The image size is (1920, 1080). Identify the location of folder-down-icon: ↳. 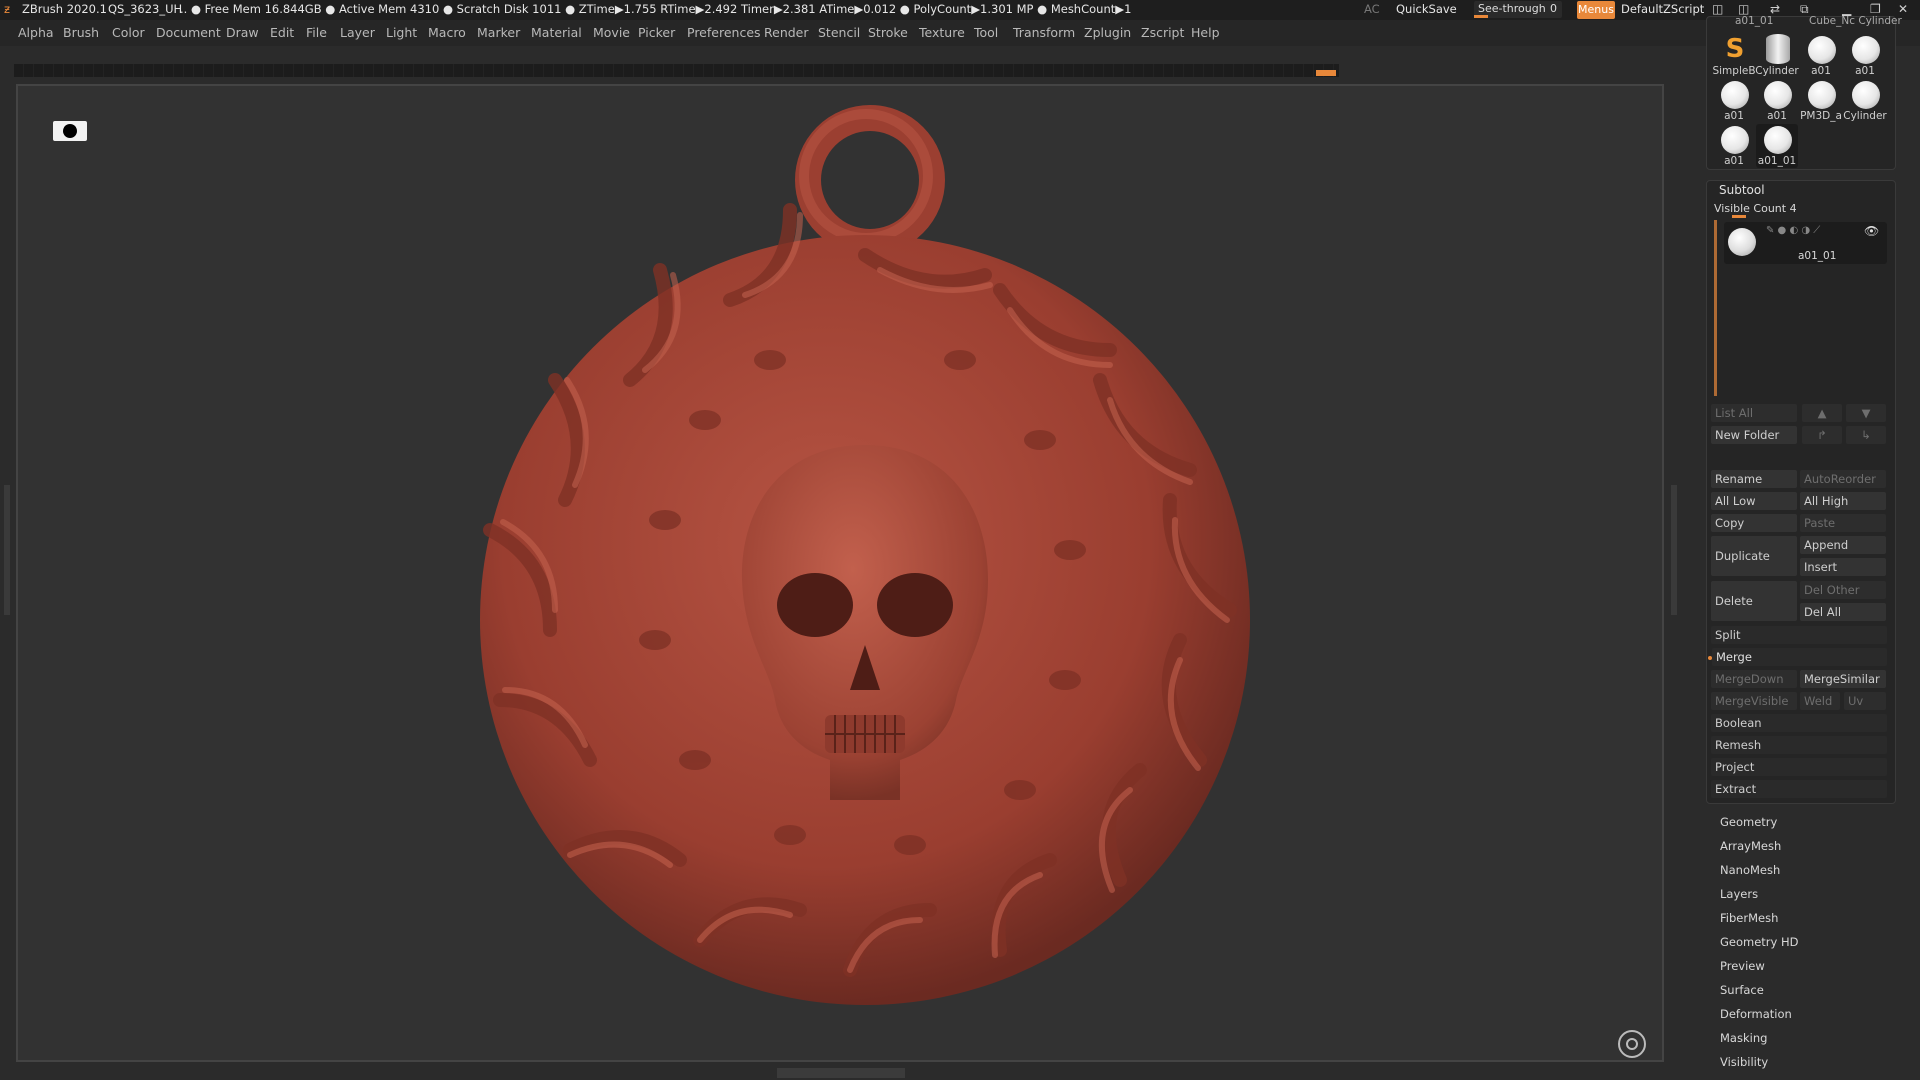
(1866, 435).